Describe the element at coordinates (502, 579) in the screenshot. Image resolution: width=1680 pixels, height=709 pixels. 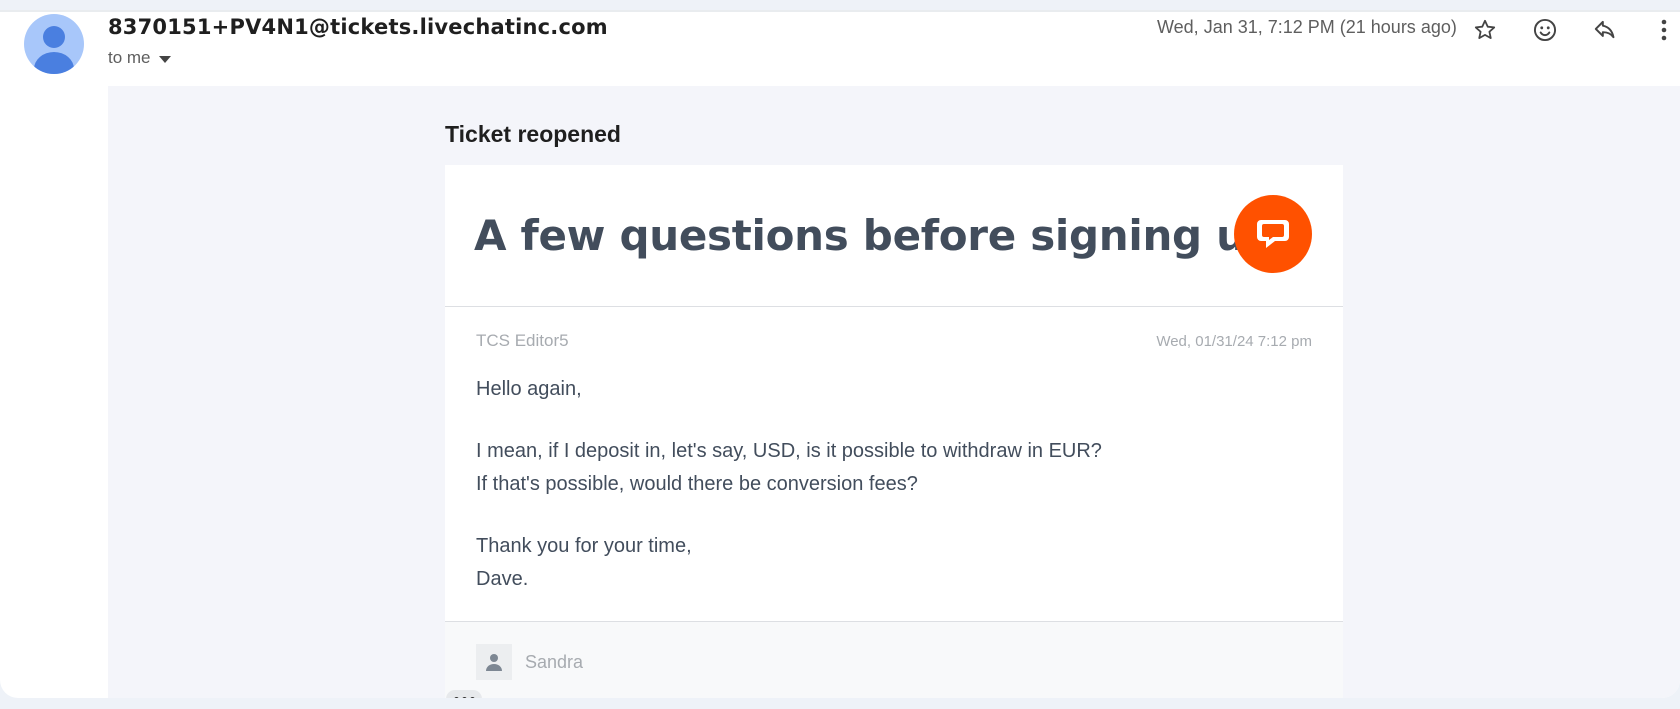
I see `message-line: Dave.` at that location.